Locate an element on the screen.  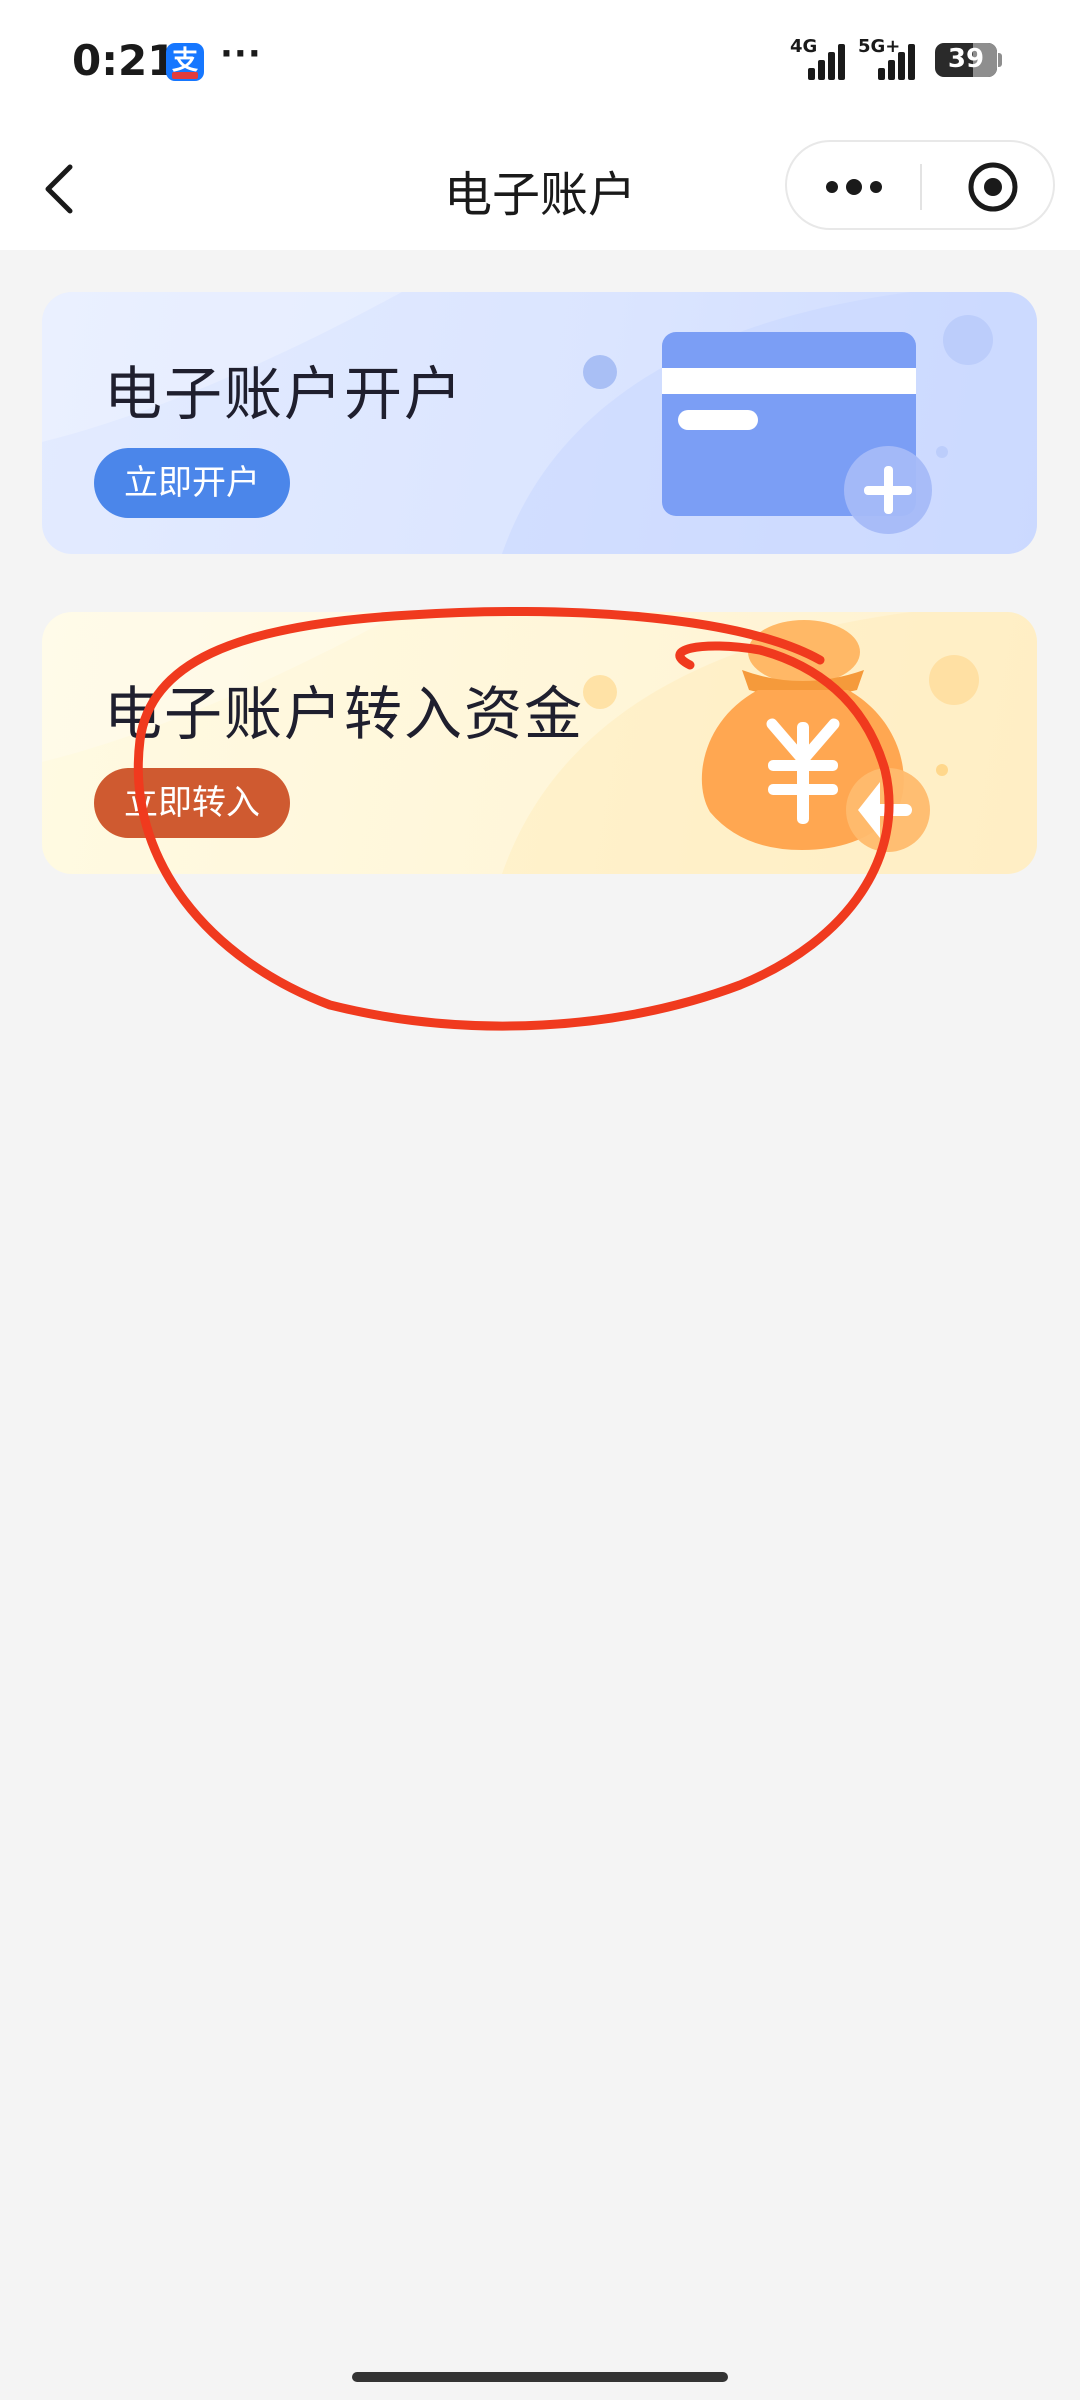
mini-program-capsule is located at coordinates (920, 185).